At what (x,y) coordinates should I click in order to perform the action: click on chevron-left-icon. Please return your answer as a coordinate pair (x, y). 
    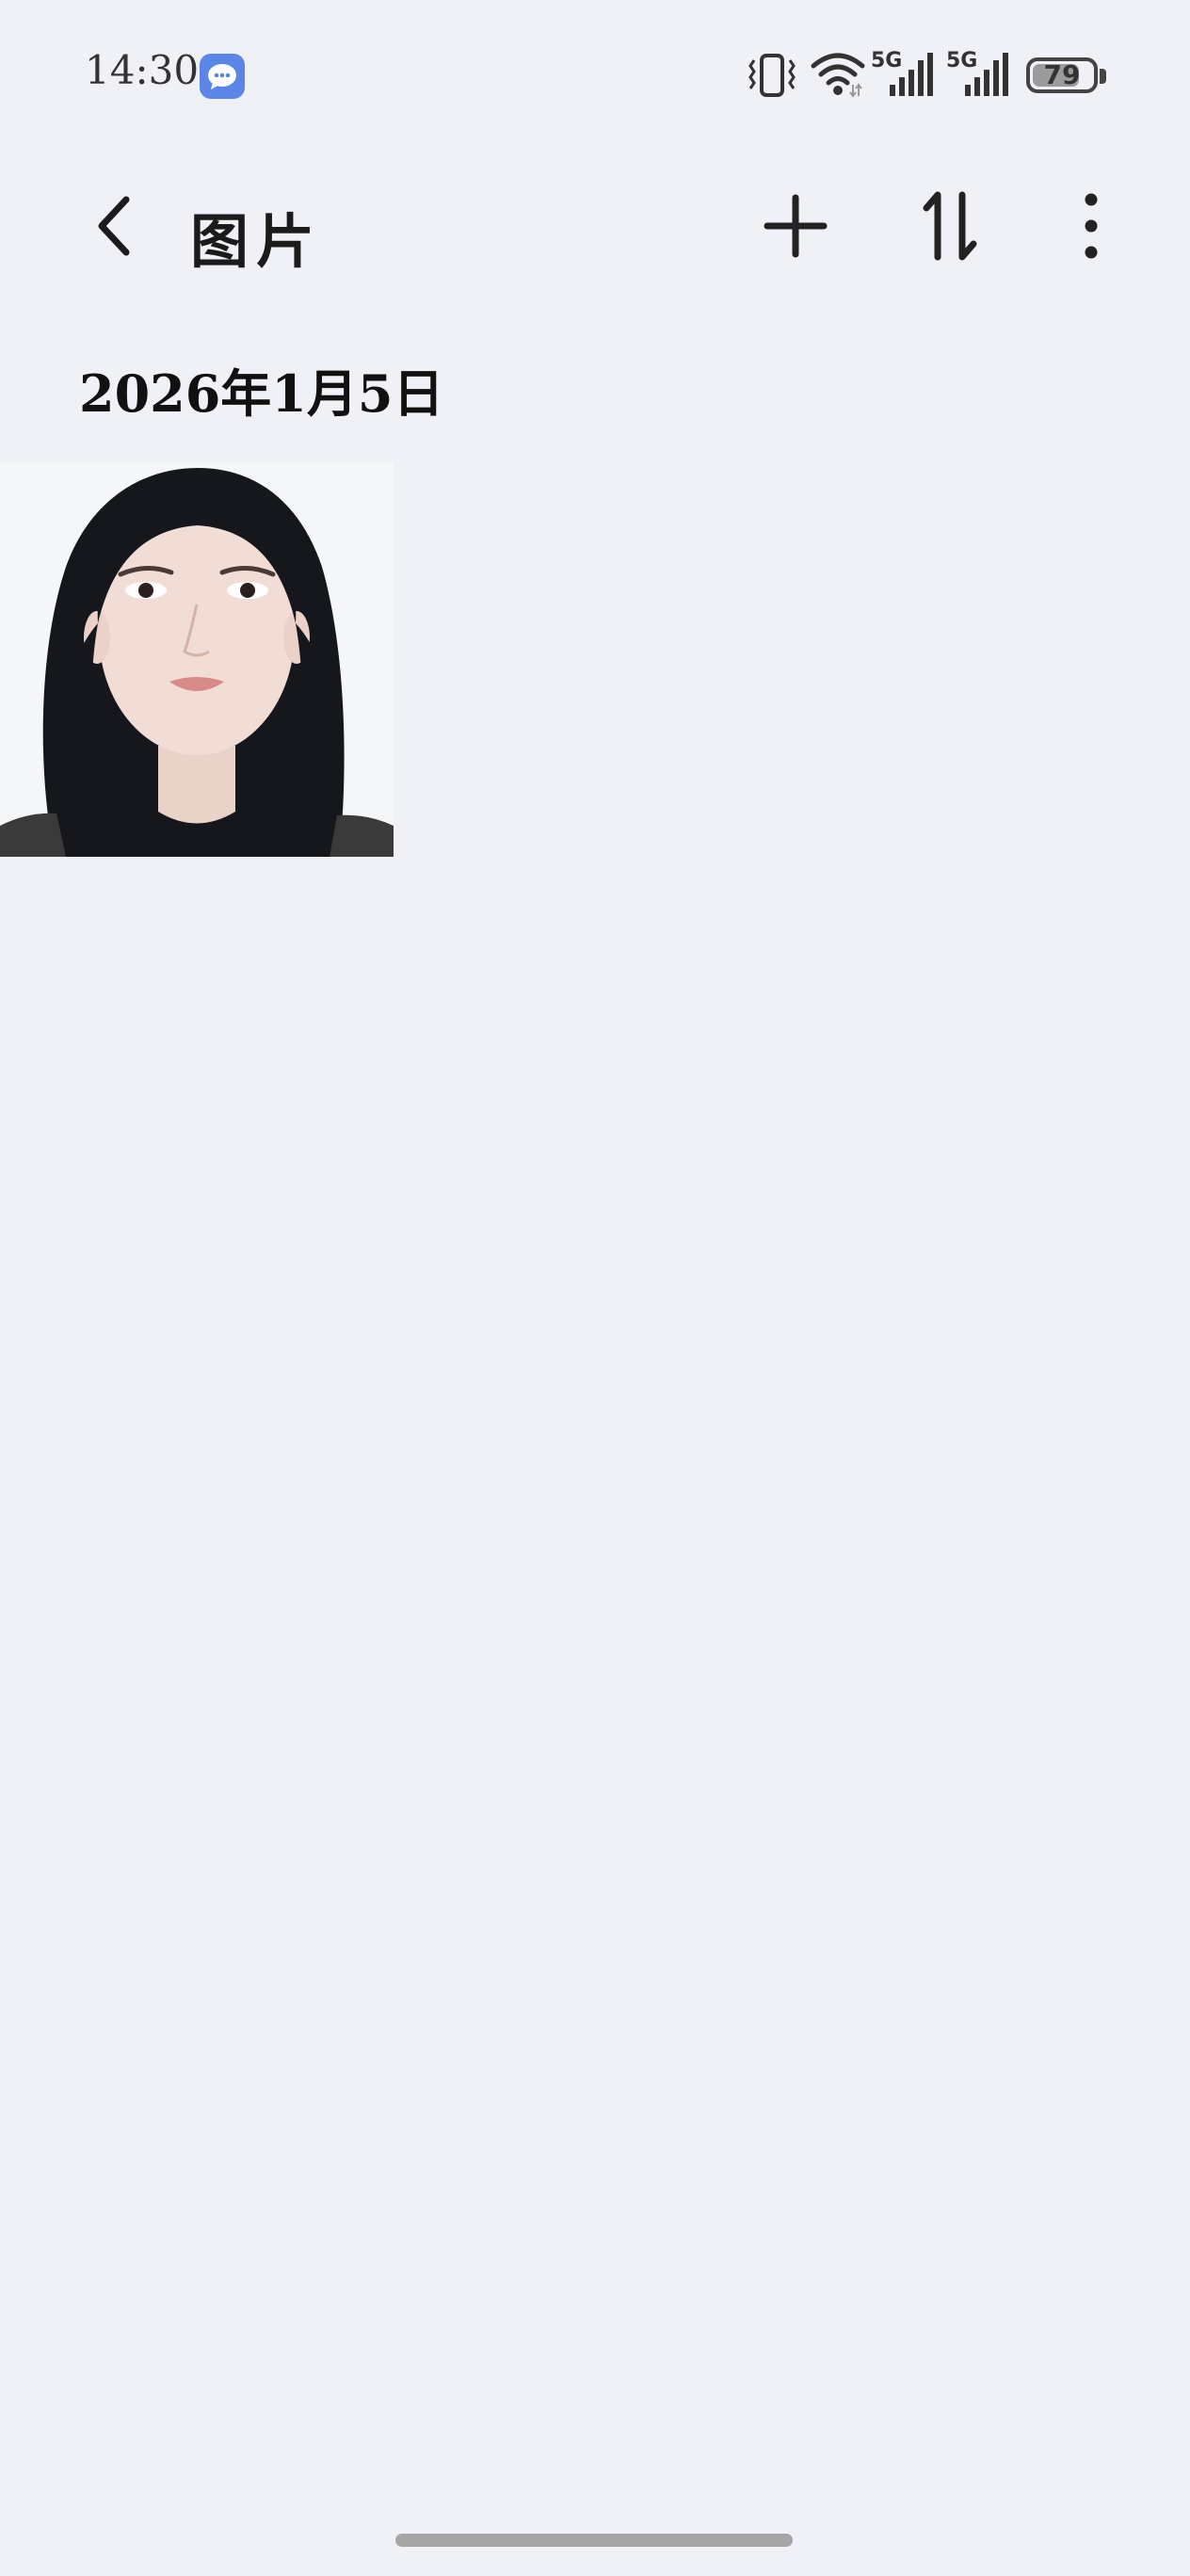
    Looking at the image, I should click on (114, 226).